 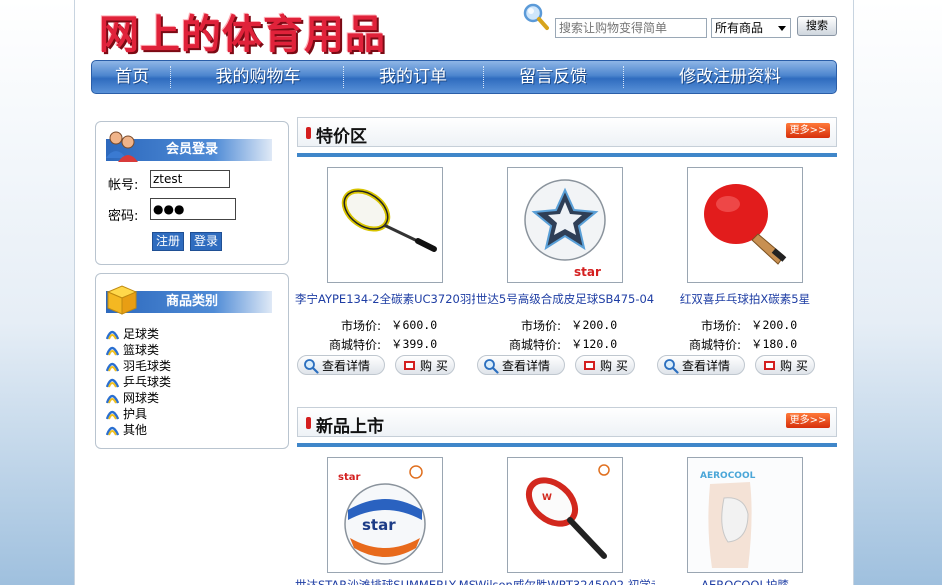 What do you see at coordinates (565, 299) in the screenshot?
I see `product-name: 世达5号高级合成皮足球SB475-04` at bounding box center [565, 299].